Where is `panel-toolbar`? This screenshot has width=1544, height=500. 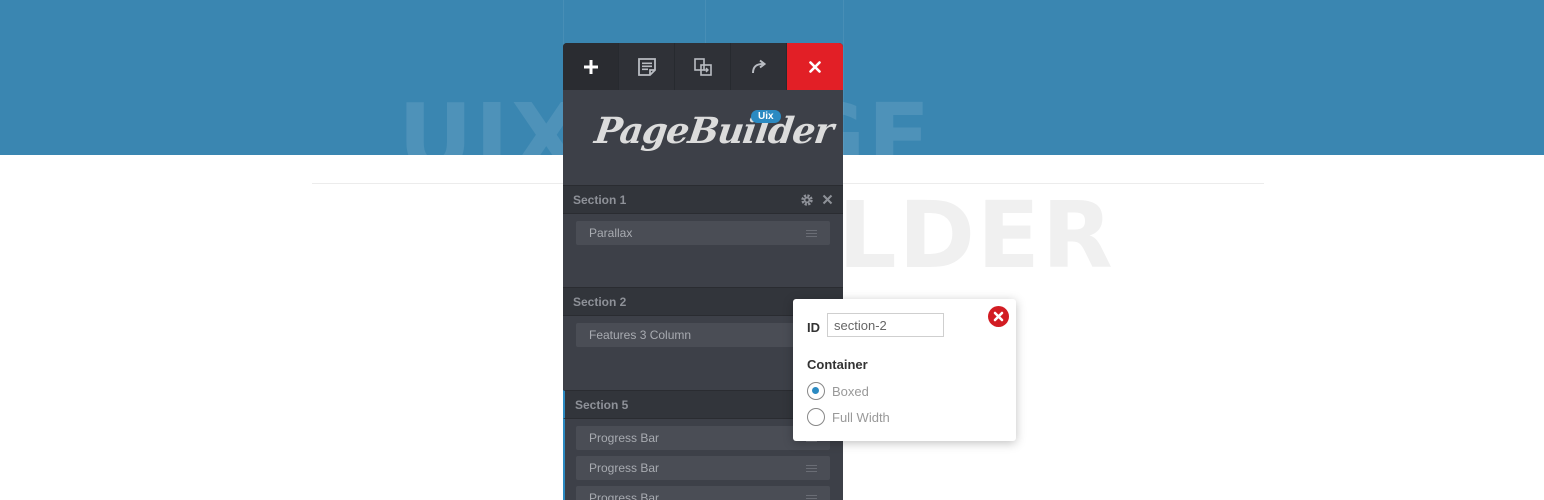
panel-toolbar is located at coordinates (703, 66).